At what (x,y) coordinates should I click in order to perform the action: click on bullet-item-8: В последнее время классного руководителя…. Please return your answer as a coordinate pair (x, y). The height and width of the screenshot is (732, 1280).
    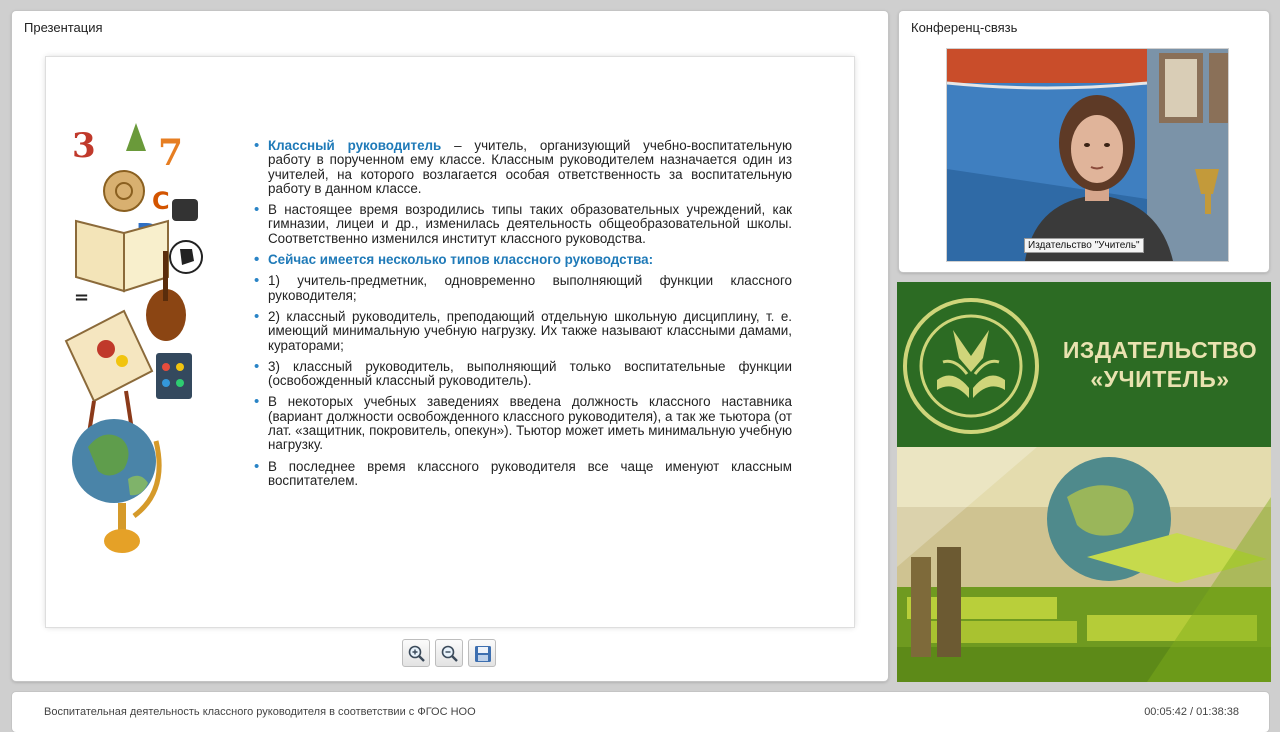
    Looking at the image, I should click on (522, 473).